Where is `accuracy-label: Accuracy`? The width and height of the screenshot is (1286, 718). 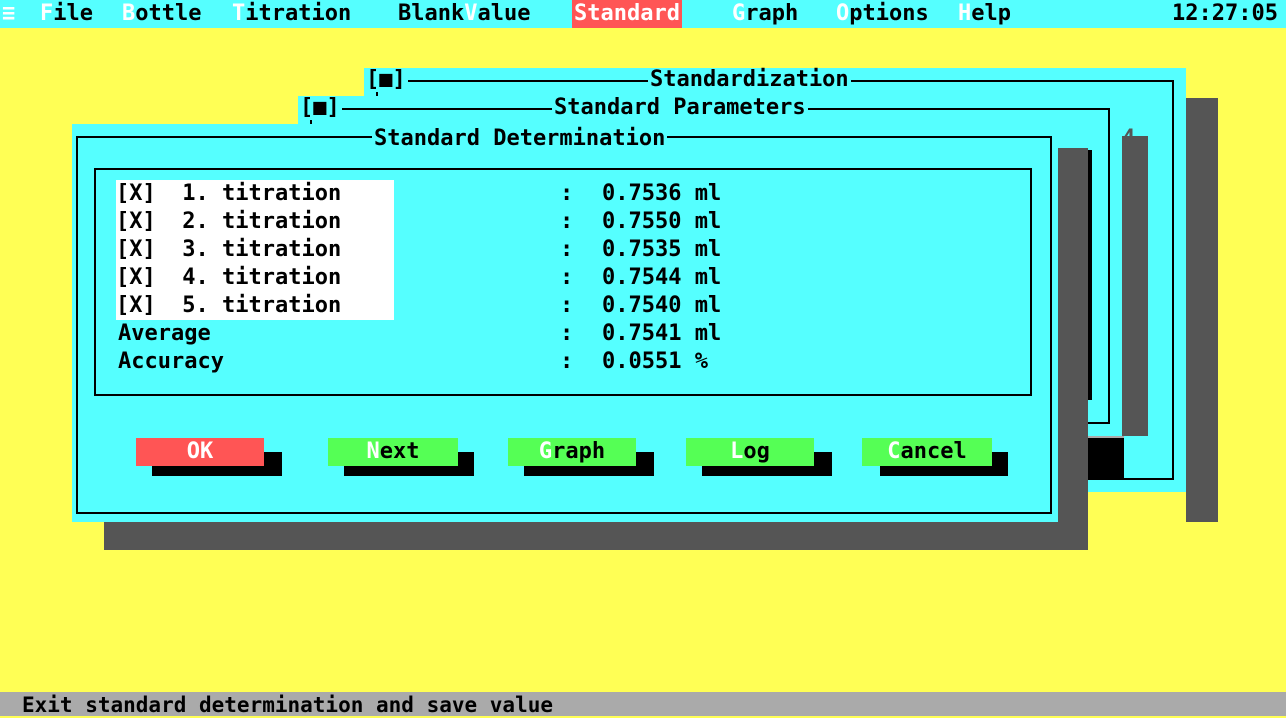
accuracy-label: Accuracy is located at coordinates (171, 361).